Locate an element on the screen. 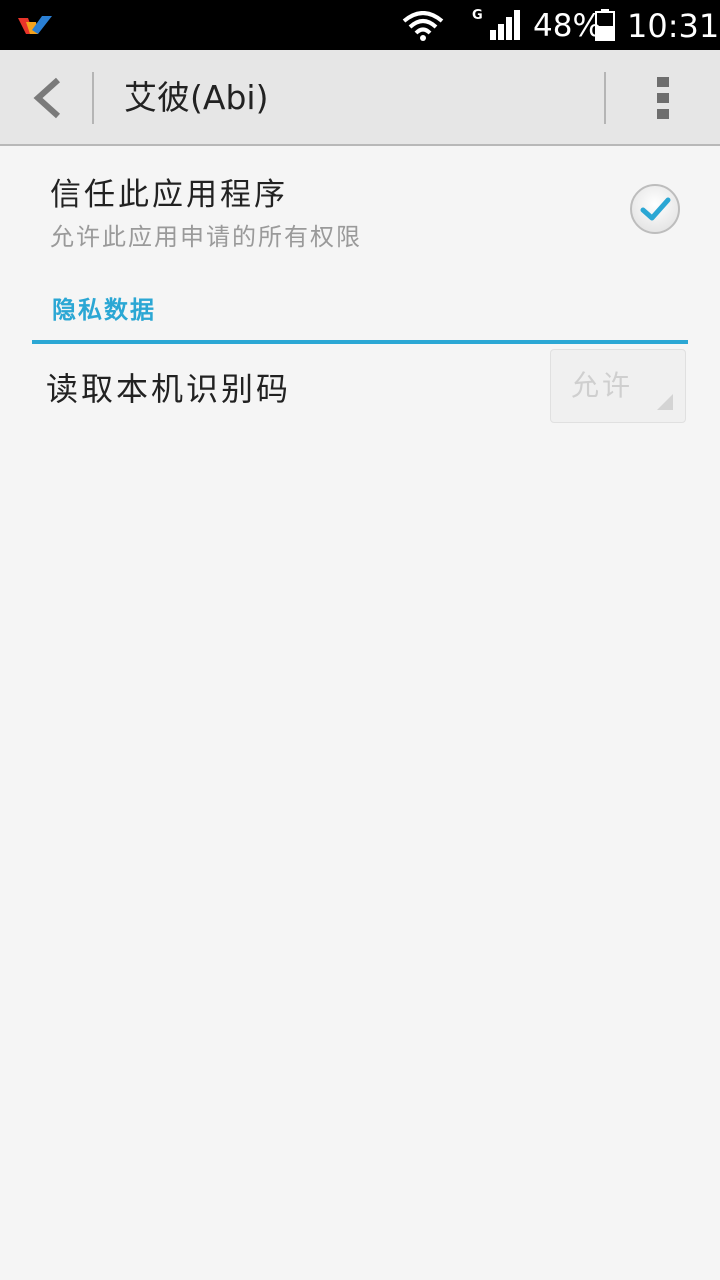 This screenshot has width=720, height=1280. signal-icon is located at coordinates (505, 25).